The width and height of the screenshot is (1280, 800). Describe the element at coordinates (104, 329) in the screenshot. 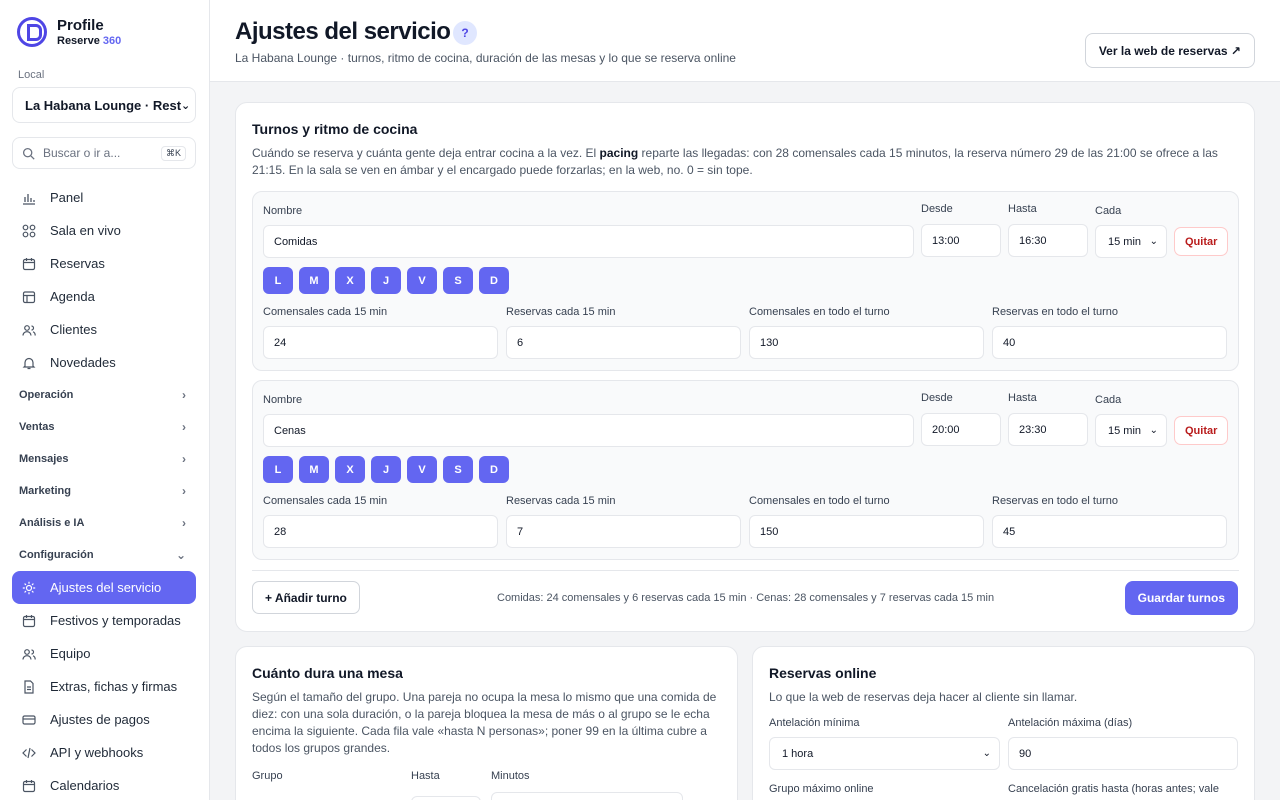

I see `sidebar-item-clientes: Clientes` at that location.